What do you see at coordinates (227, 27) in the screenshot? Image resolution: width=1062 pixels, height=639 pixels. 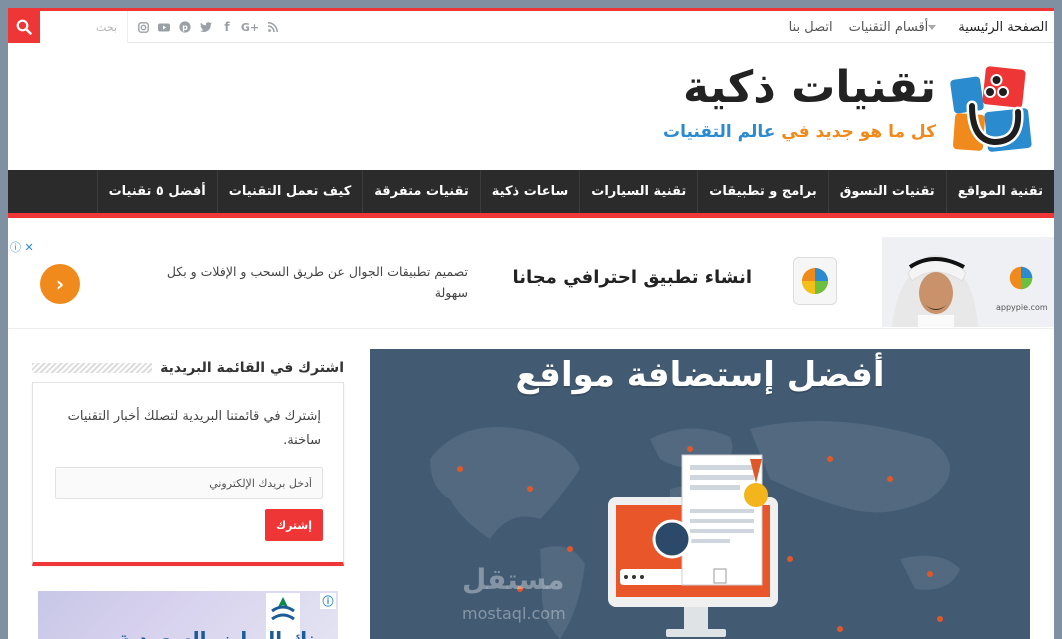 I see `facebook-icon: f` at bounding box center [227, 27].